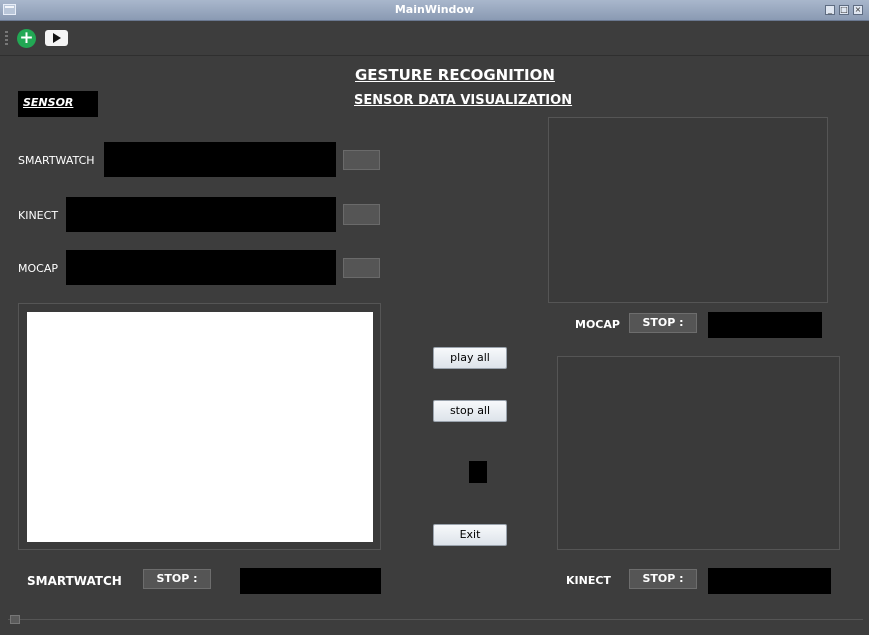  I want to click on scrollbar-track, so click(435, 619).